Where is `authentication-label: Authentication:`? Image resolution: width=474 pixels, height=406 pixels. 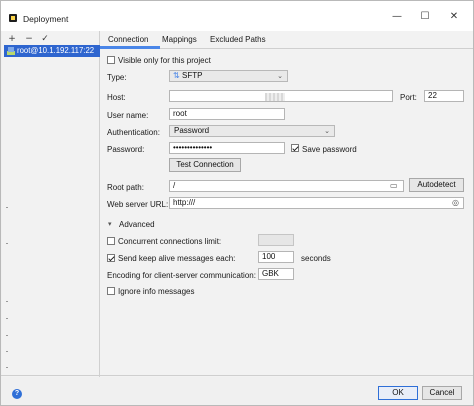
authentication-label: Authentication: is located at coordinates (133, 132).